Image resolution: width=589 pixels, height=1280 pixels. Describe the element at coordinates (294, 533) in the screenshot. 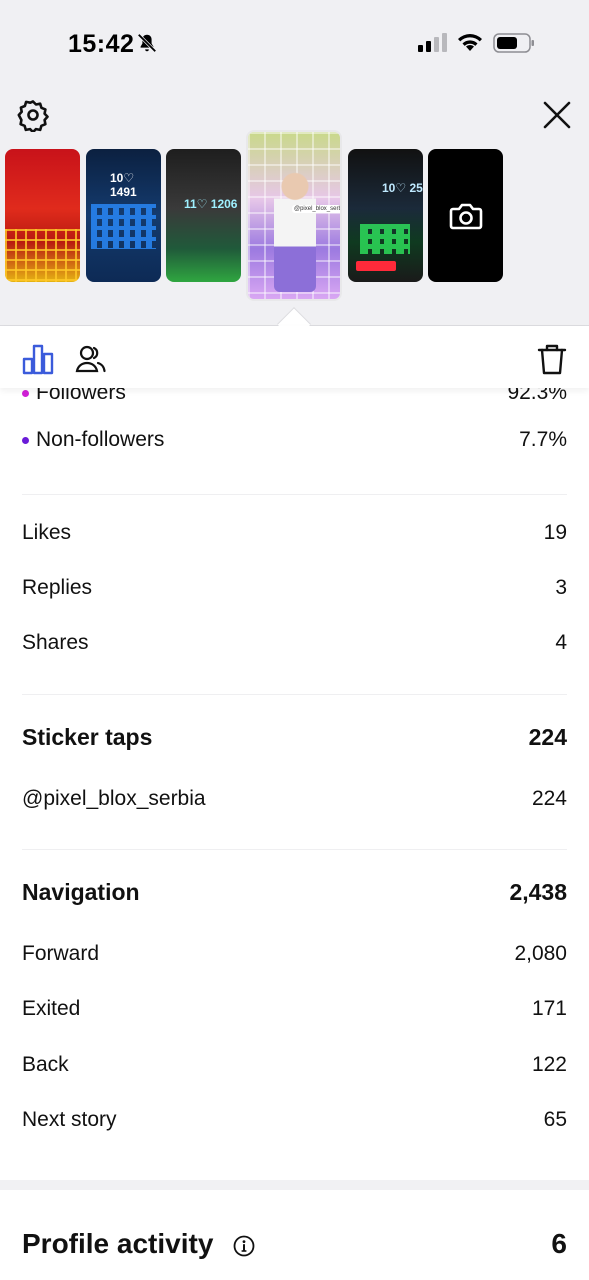

I see `interaction-row-likes: Likes 19` at that location.